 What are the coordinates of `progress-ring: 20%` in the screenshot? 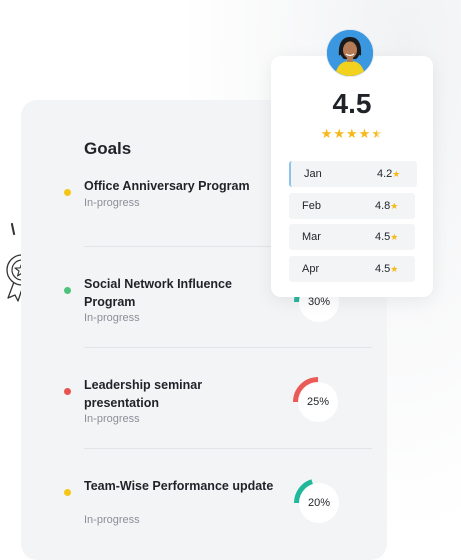 It's located at (319, 503).